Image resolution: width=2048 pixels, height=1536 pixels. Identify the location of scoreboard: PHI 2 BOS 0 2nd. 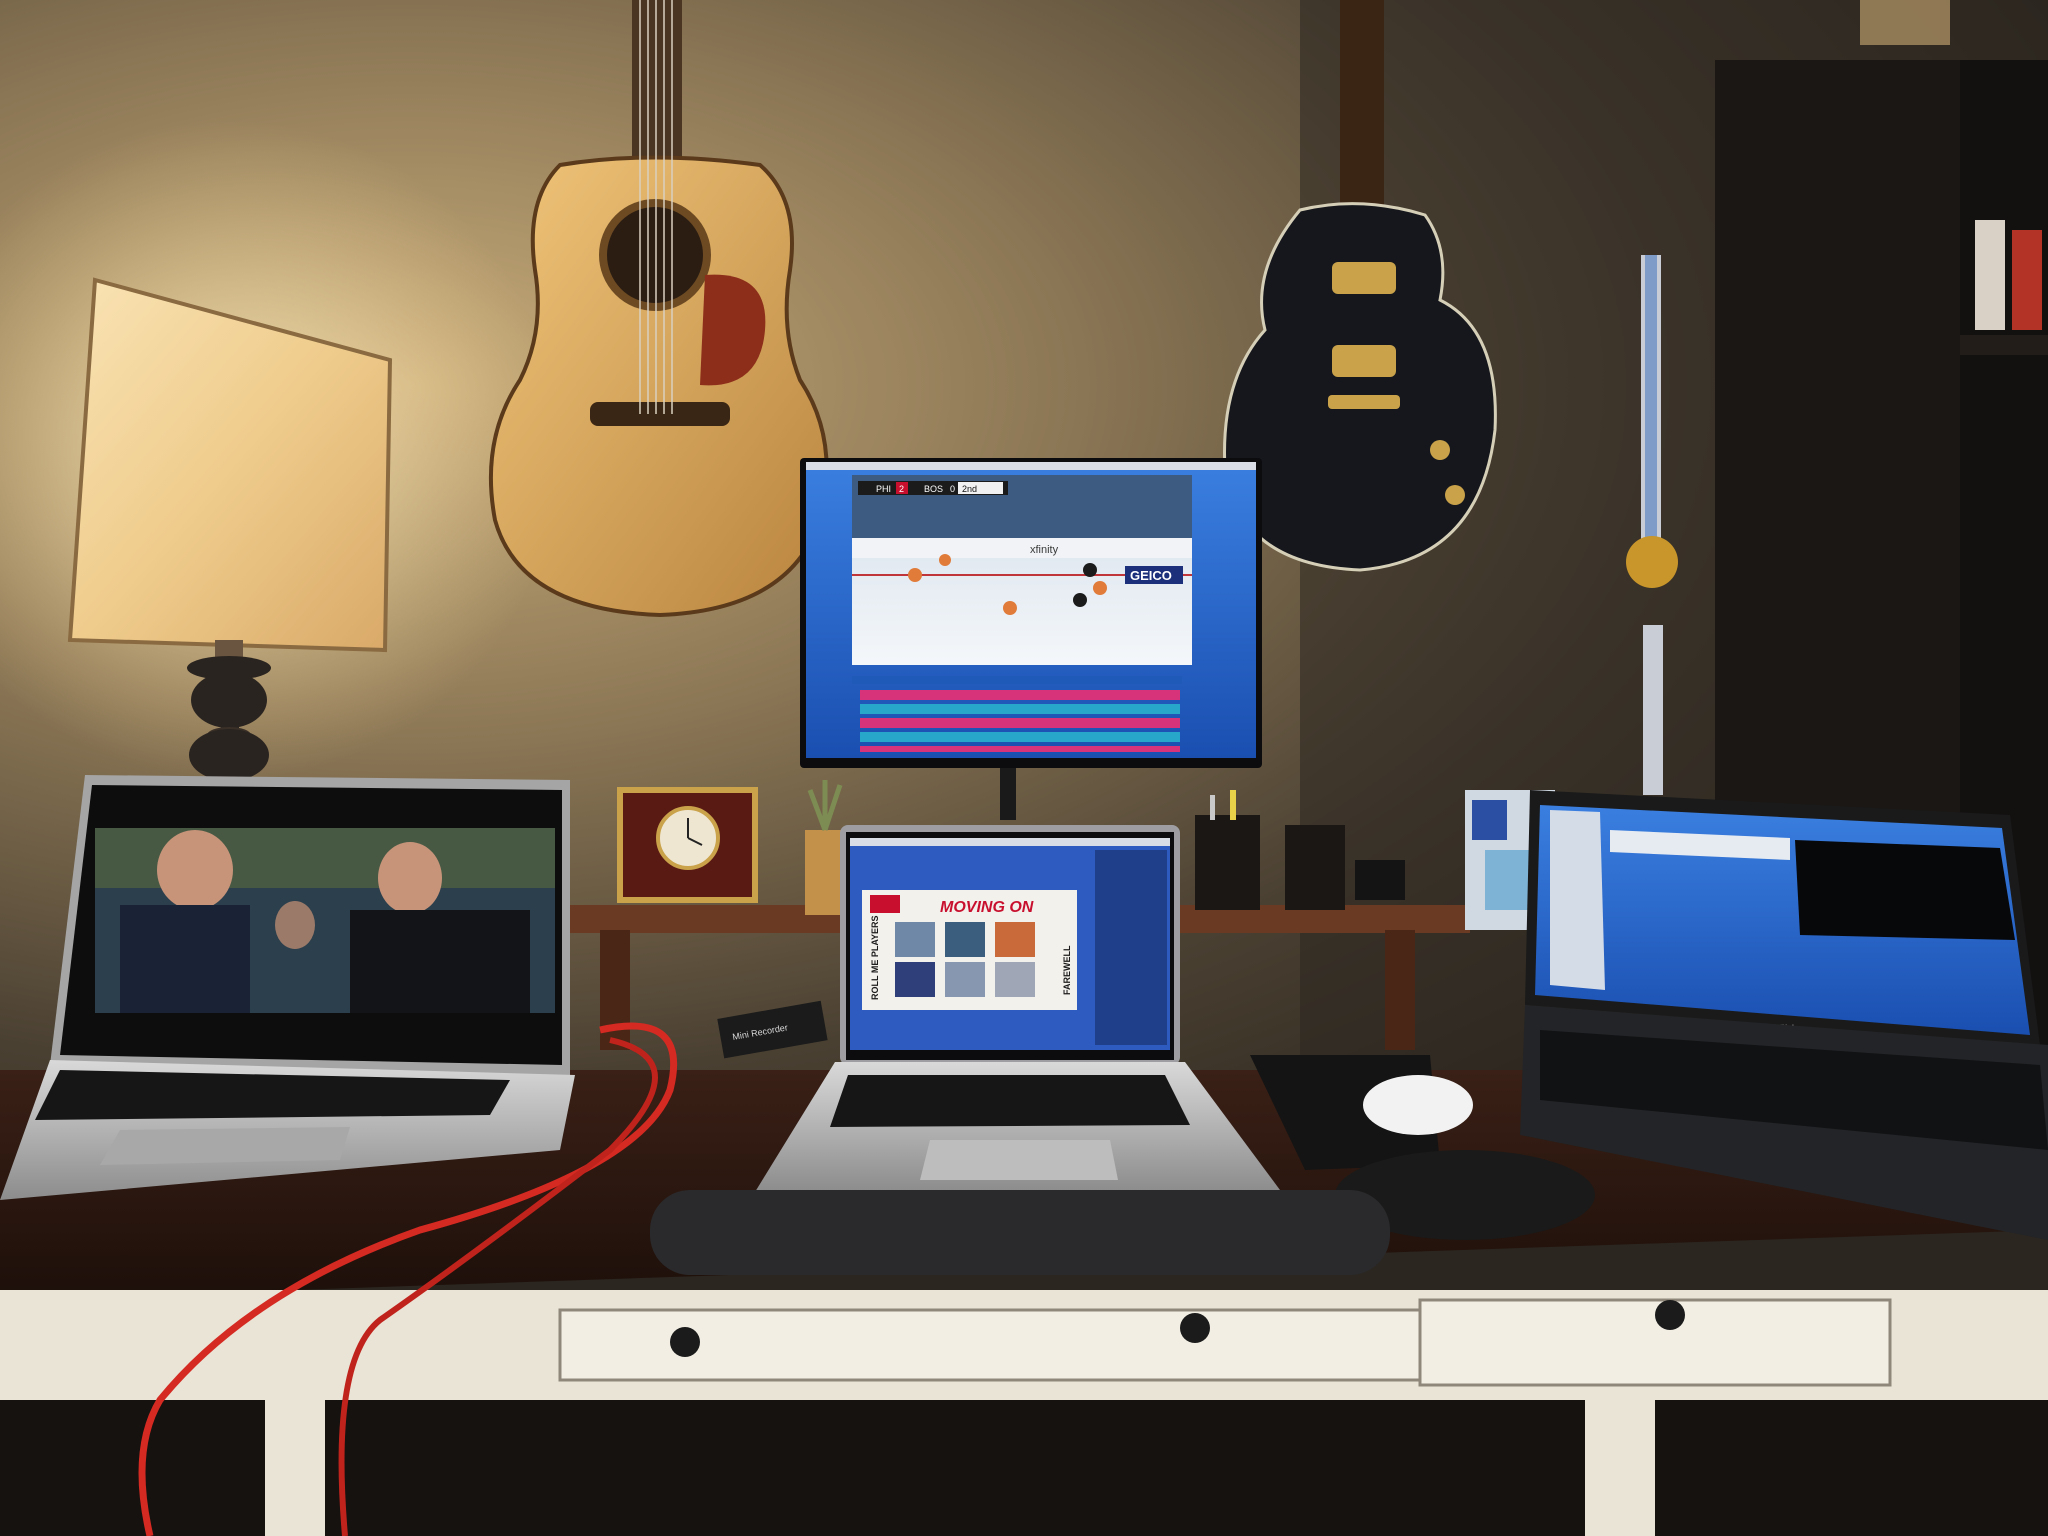
(933, 488).